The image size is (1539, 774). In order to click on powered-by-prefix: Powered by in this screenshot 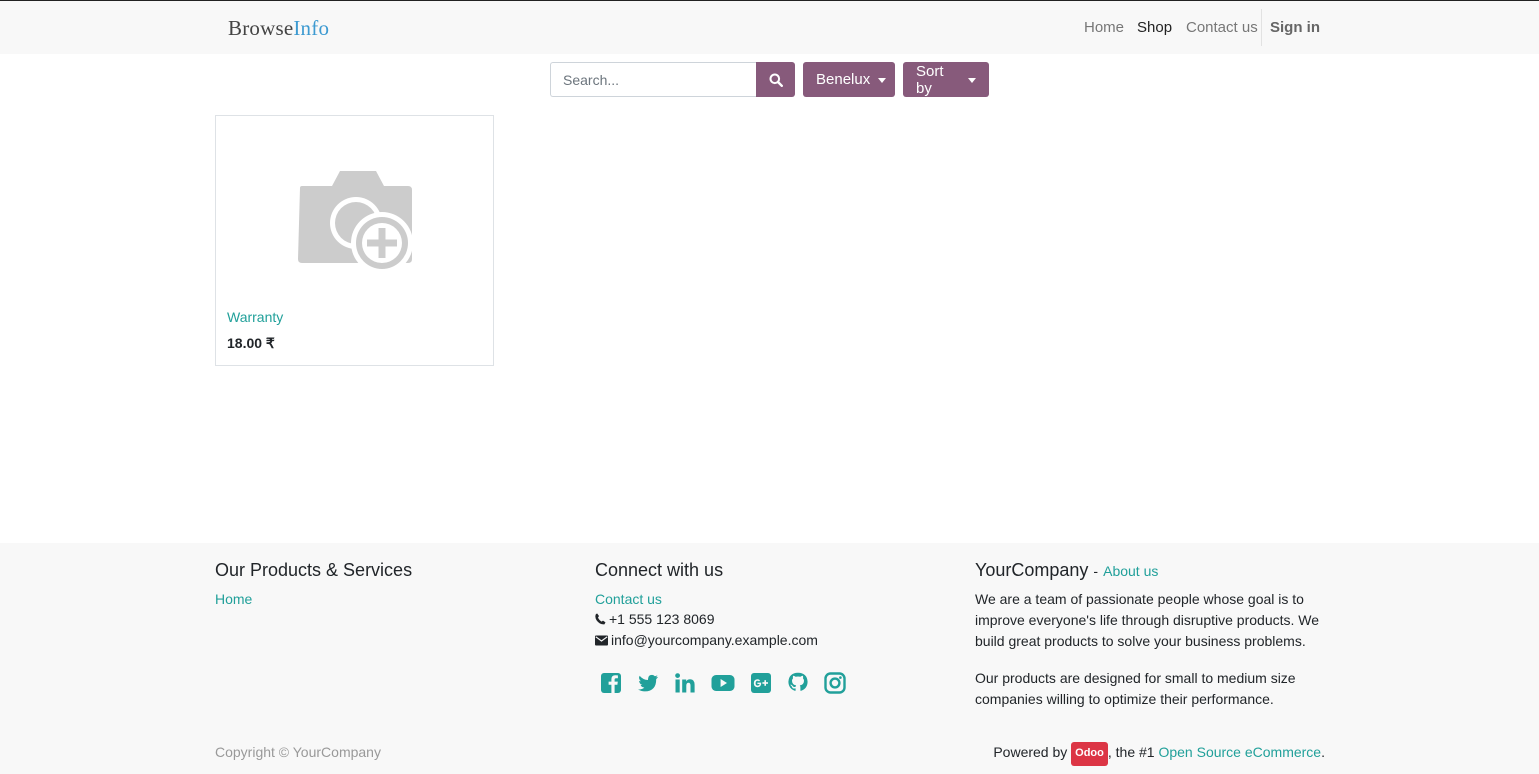, I will do `click(1030, 752)`.